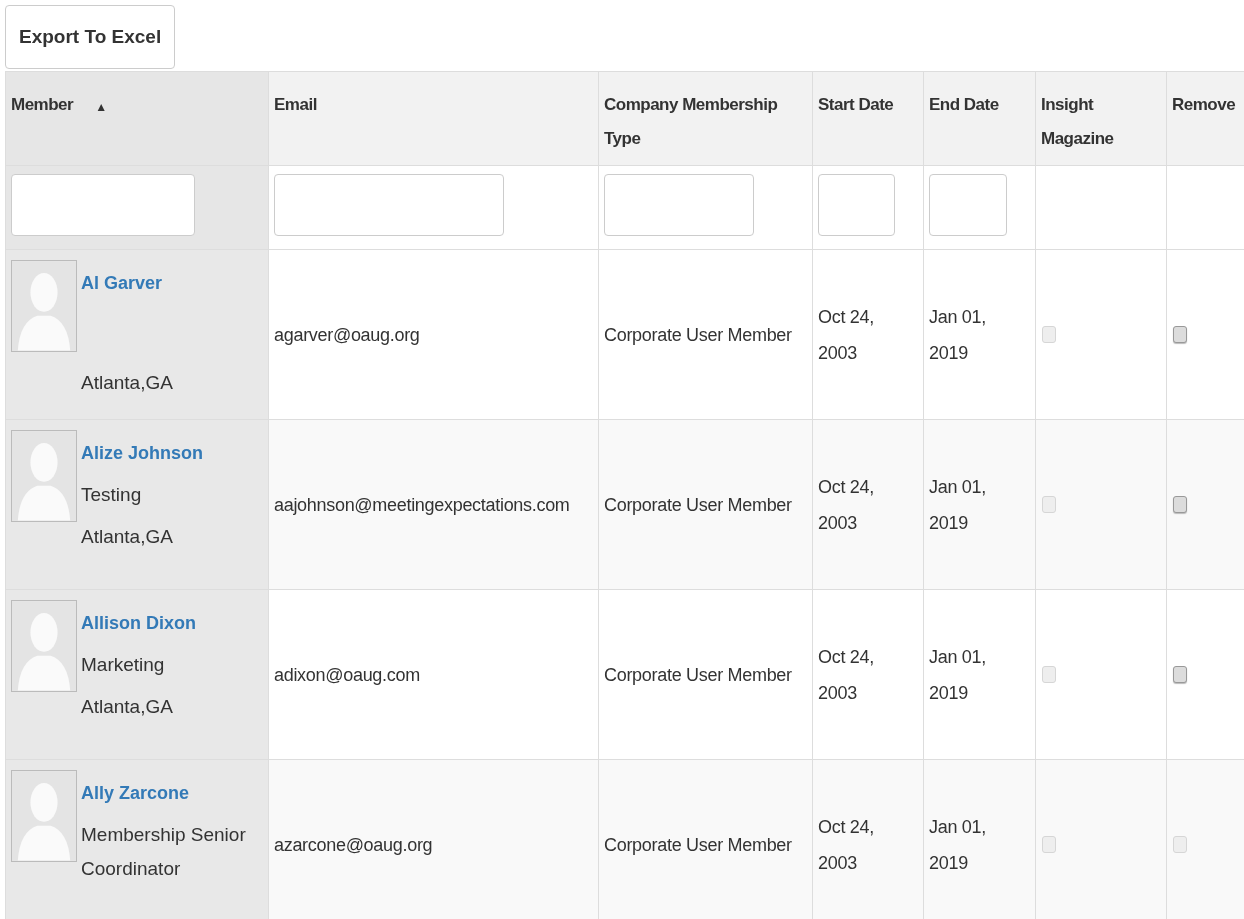 The image size is (1244, 919). Describe the element at coordinates (164, 852) in the screenshot. I see `member-title: Membership Senior Coordinator` at that location.